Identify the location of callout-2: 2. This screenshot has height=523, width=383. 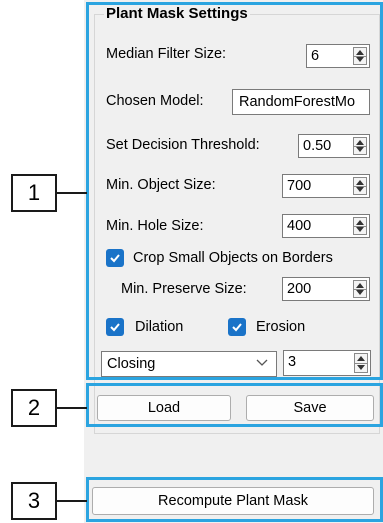
(34, 408).